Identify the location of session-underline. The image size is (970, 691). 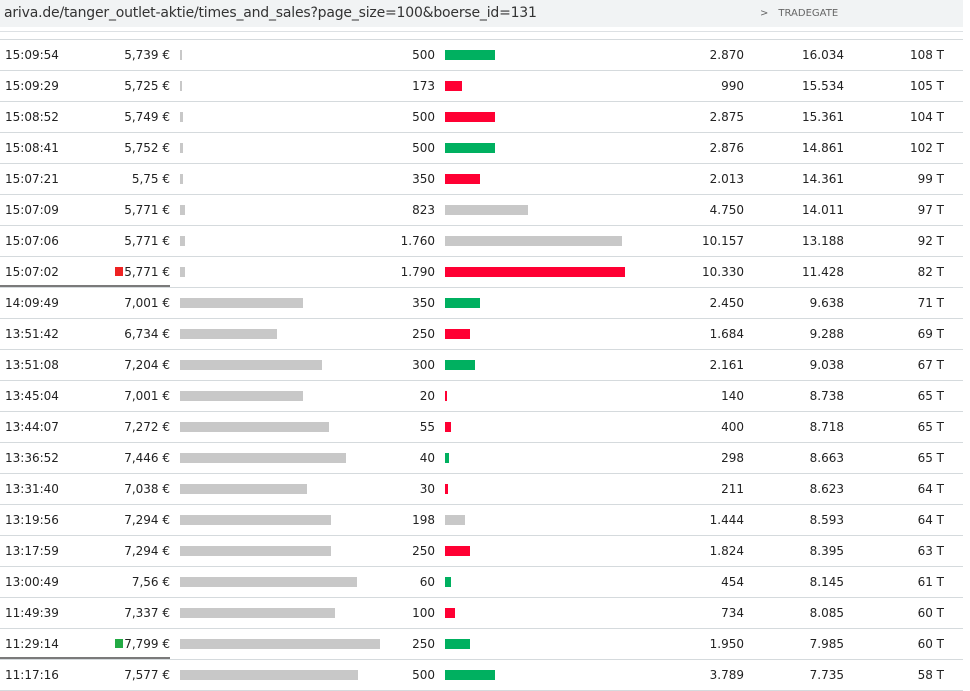
(85, 286).